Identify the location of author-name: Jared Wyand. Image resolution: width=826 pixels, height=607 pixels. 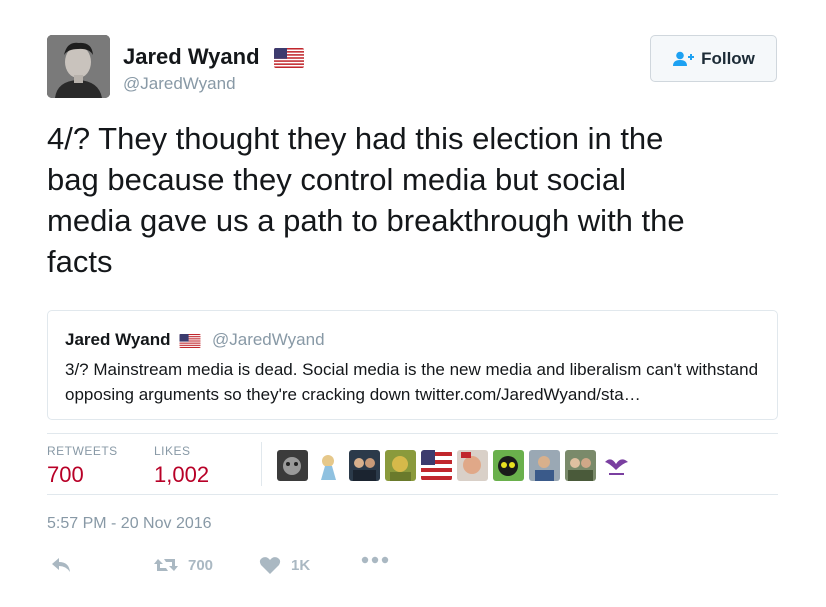
(213, 57).